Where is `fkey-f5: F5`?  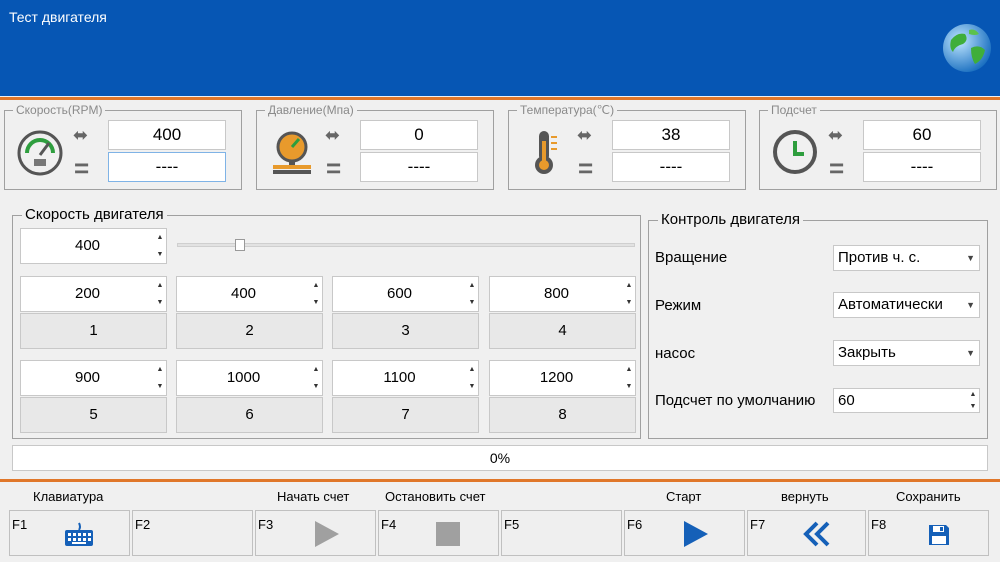
fkey-f5: F5 is located at coordinates (512, 524).